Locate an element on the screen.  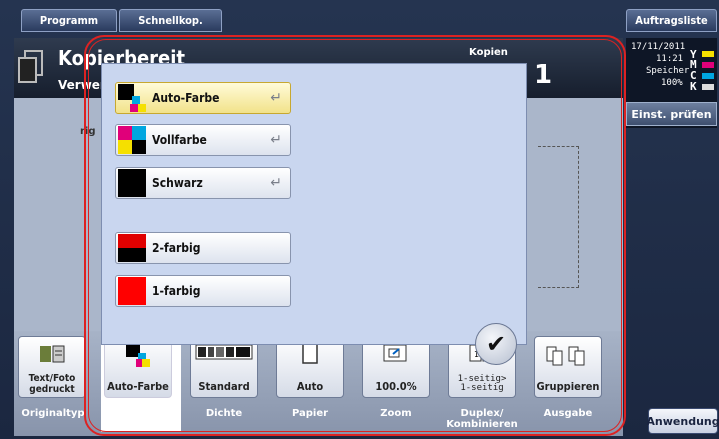
func-ausgabe-value: Gruppieren is located at coordinates (568, 386).